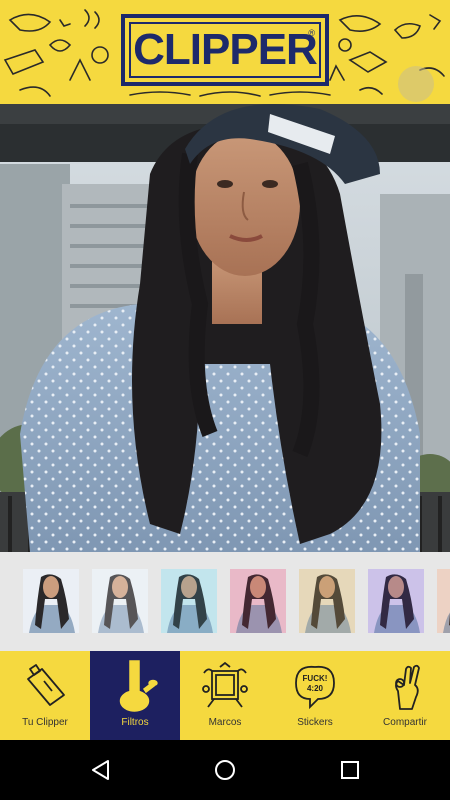 The width and height of the screenshot is (450, 800). I want to click on recents-icon, so click(350, 770).